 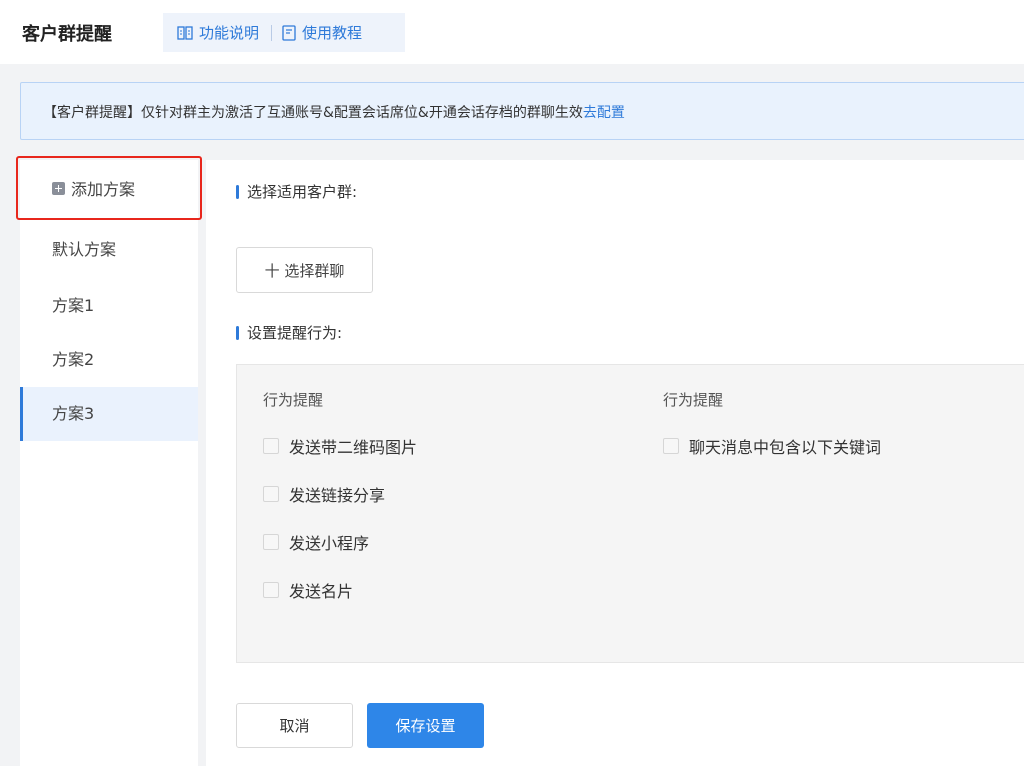 I want to click on behavior-title: 设置提醒行为:, so click(x=295, y=333).